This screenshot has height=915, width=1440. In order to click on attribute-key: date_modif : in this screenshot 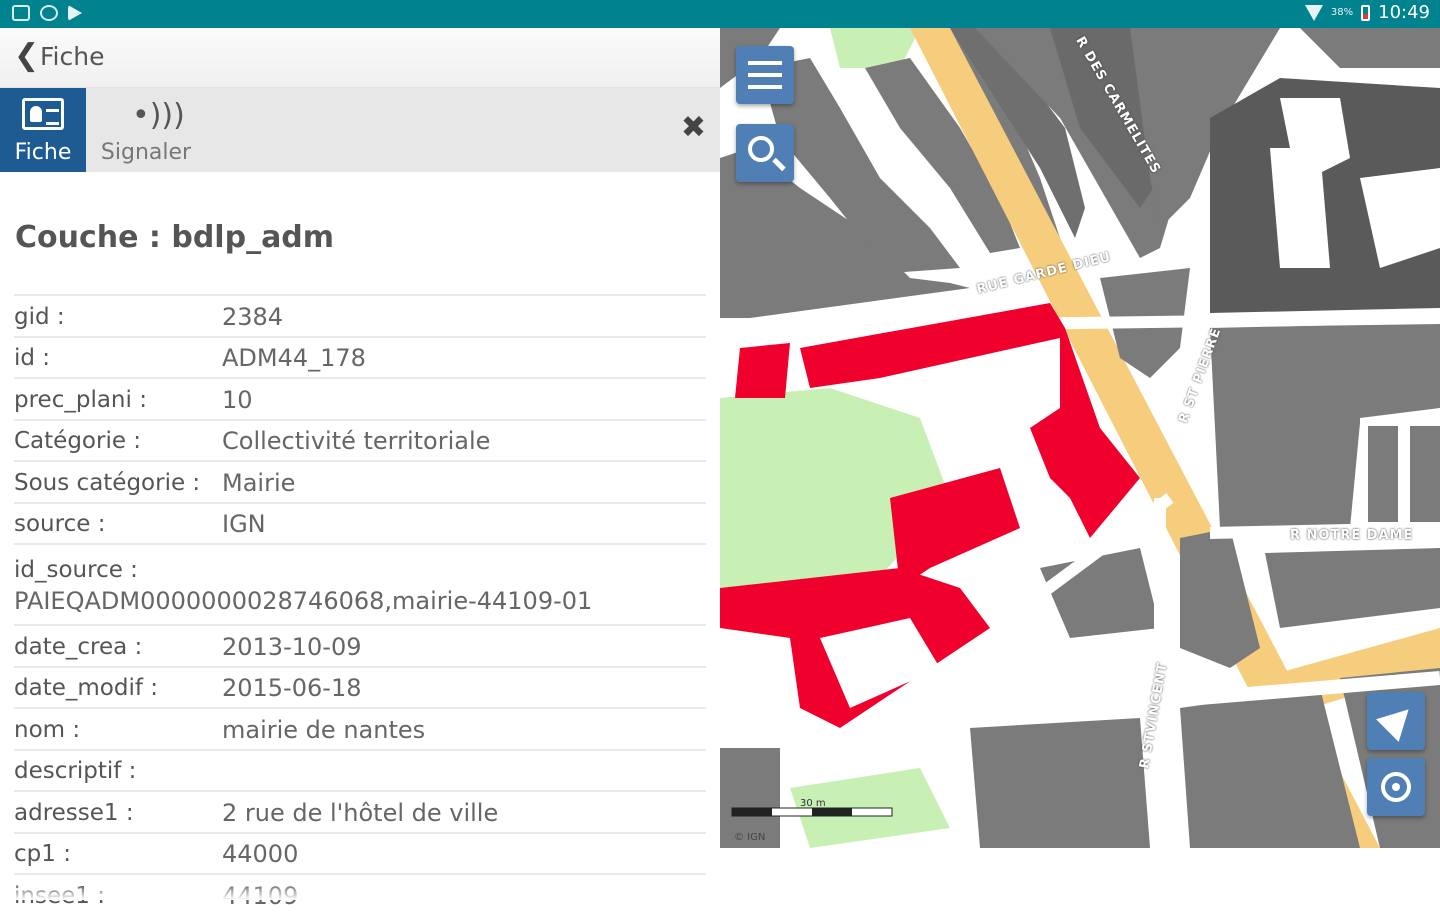, I will do `click(86, 688)`.